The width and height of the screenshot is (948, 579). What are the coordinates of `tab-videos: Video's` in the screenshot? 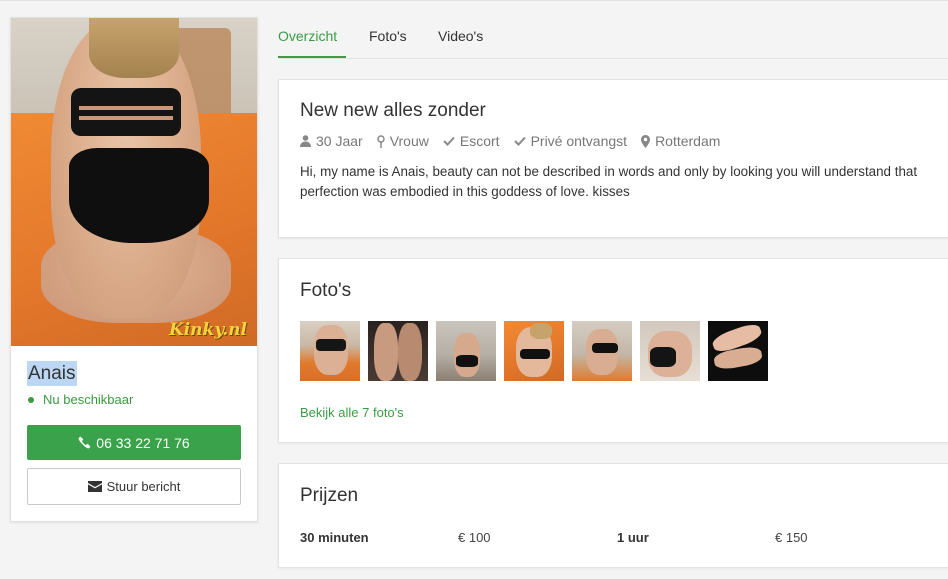 It's located at (460, 43).